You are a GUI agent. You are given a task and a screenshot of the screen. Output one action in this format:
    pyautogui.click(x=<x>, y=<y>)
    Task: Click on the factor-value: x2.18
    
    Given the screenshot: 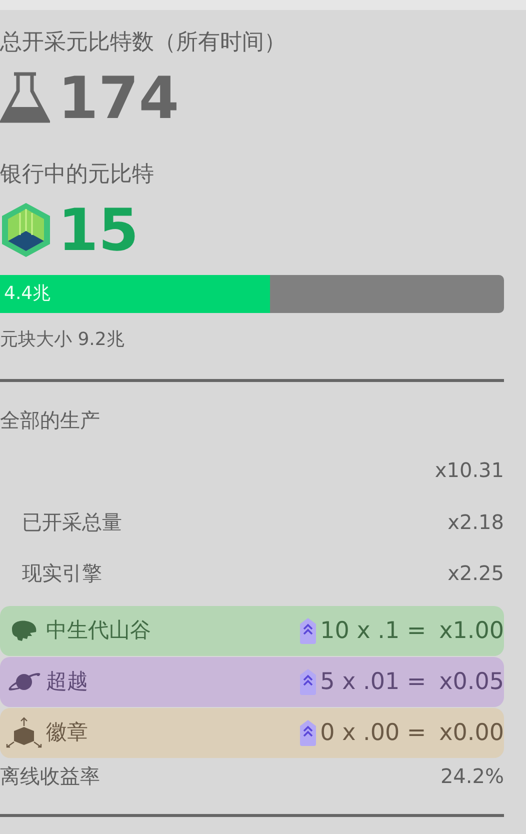 What is the action you would take?
    pyautogui.click(x=476, y=522)
    